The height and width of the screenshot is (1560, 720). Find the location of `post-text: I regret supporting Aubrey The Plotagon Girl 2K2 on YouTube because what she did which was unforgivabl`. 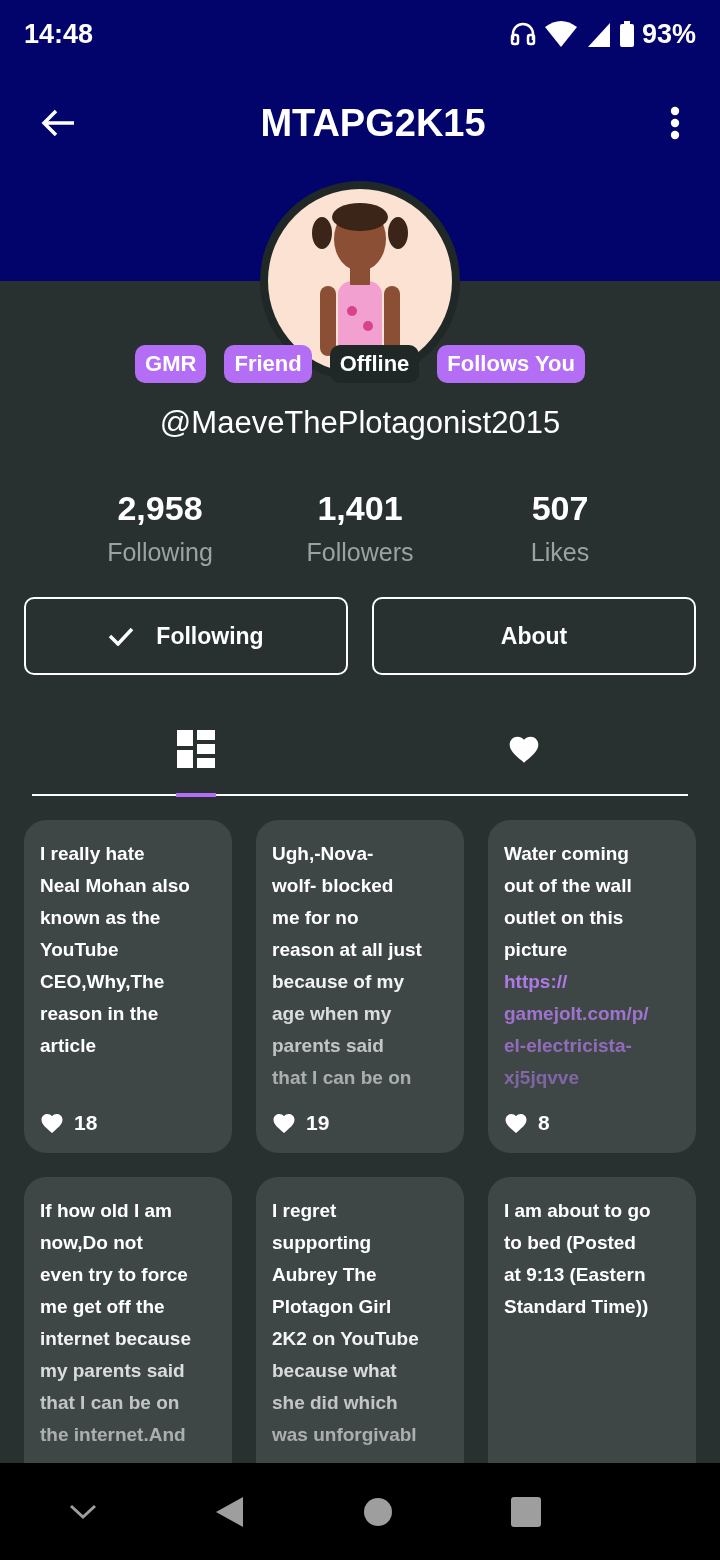

post-text: I regret supporting Aubrey The Plotagon Girl 2K2 on YouTube because what she did which was unforgivabl is located at coordinates (346, 1323).